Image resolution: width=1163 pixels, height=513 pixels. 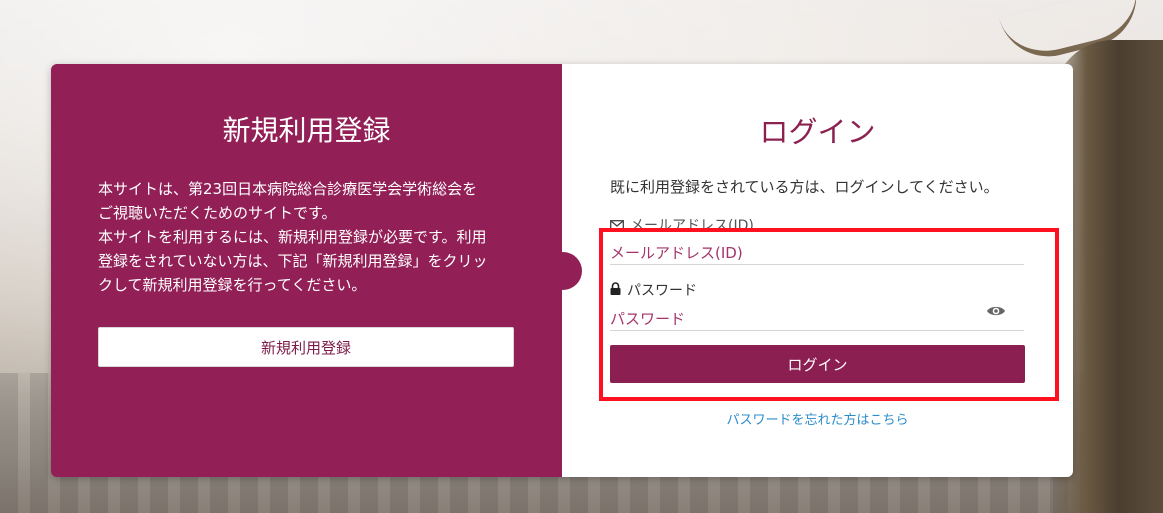 What do you see at coordinates (306, 347) in the screenshot?
I see `register-button: 新規利用登録` at bounding box center [306, 347].